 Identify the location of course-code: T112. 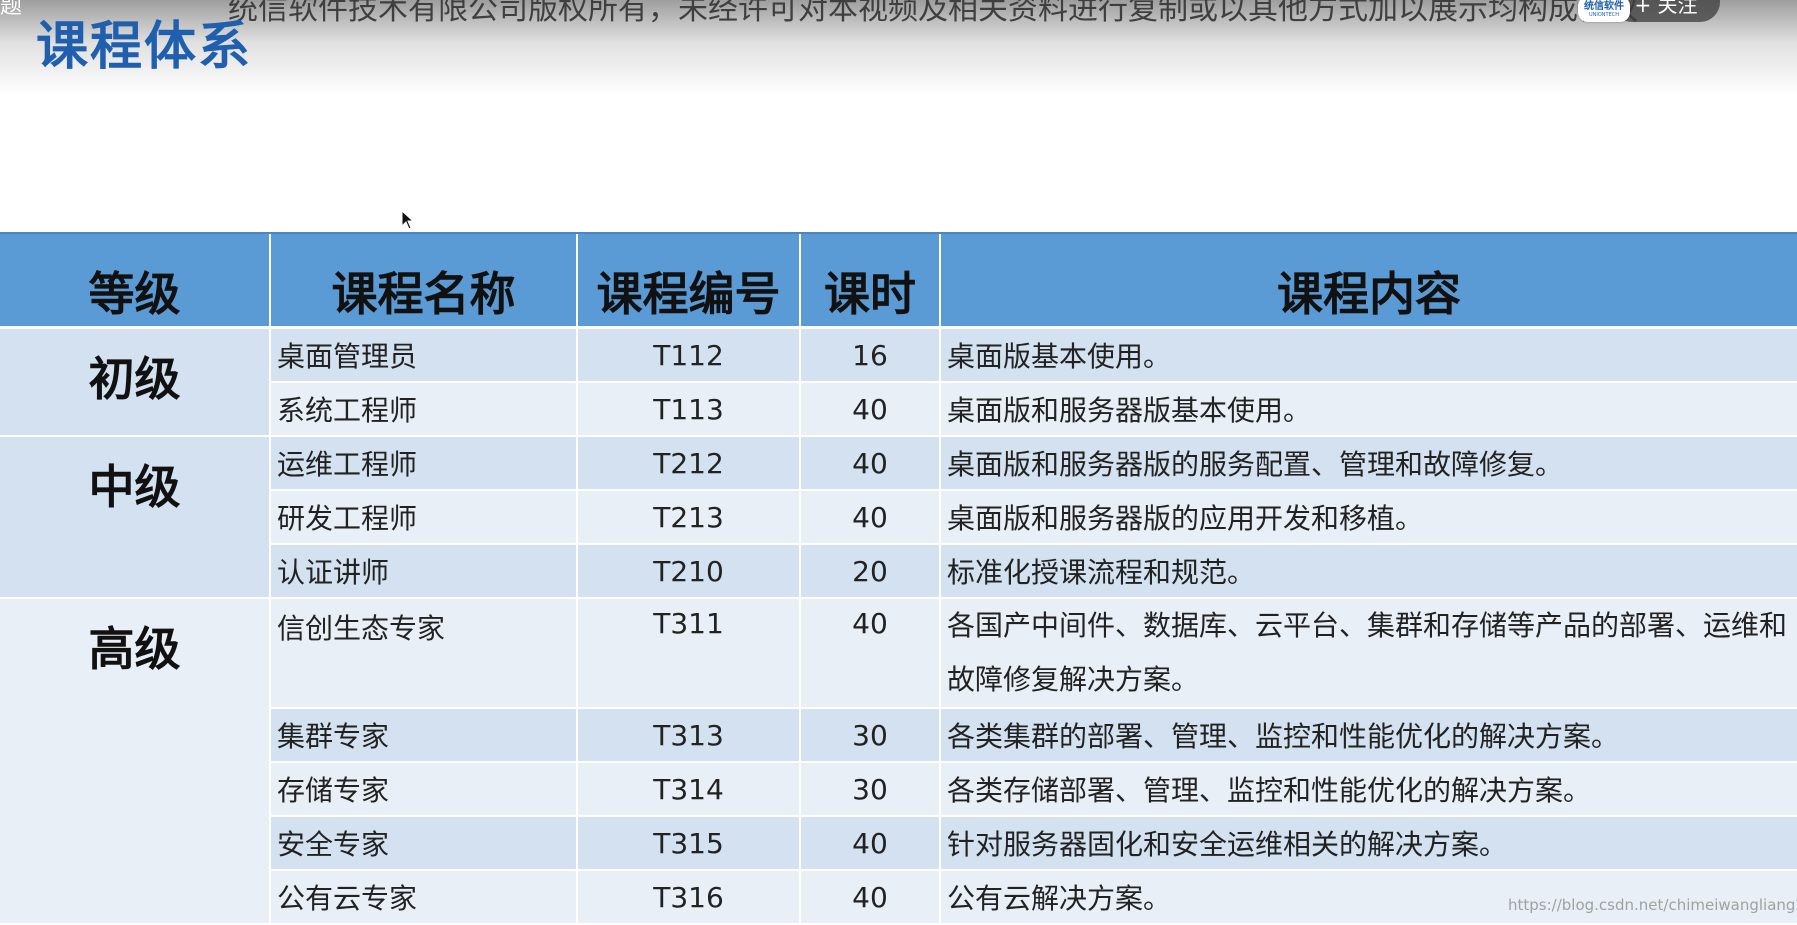
(688, 355).